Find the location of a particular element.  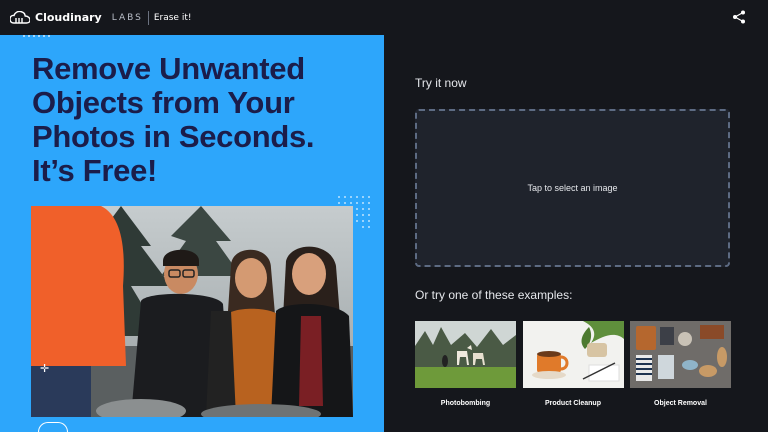

product-name: Erase it! is located at coordinates (172, 17).